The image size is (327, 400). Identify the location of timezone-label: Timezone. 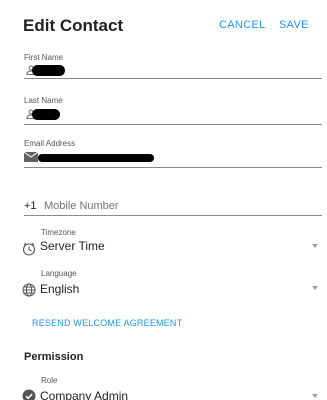
(58, 232).